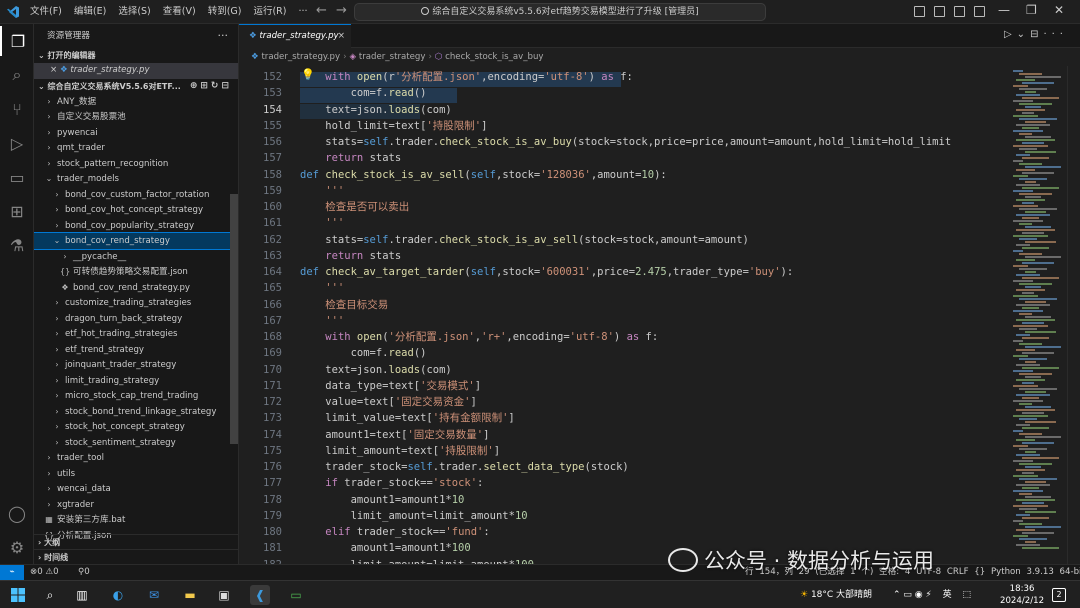  I want to click on open-editor-item: × ❖ trader_strategy.py, so click(136, 71).